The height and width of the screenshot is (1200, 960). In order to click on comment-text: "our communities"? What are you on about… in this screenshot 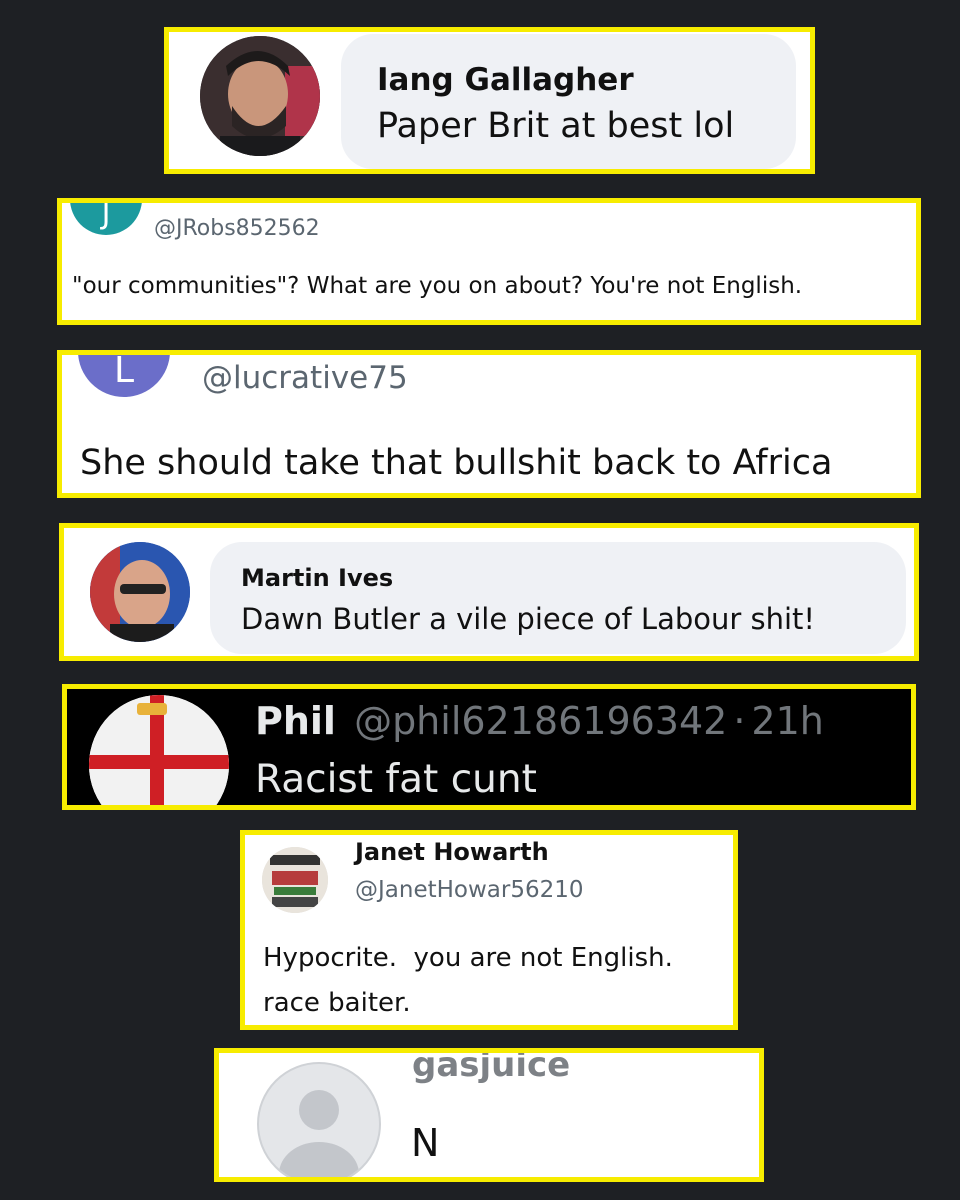, I will do `click(437, 286)`.